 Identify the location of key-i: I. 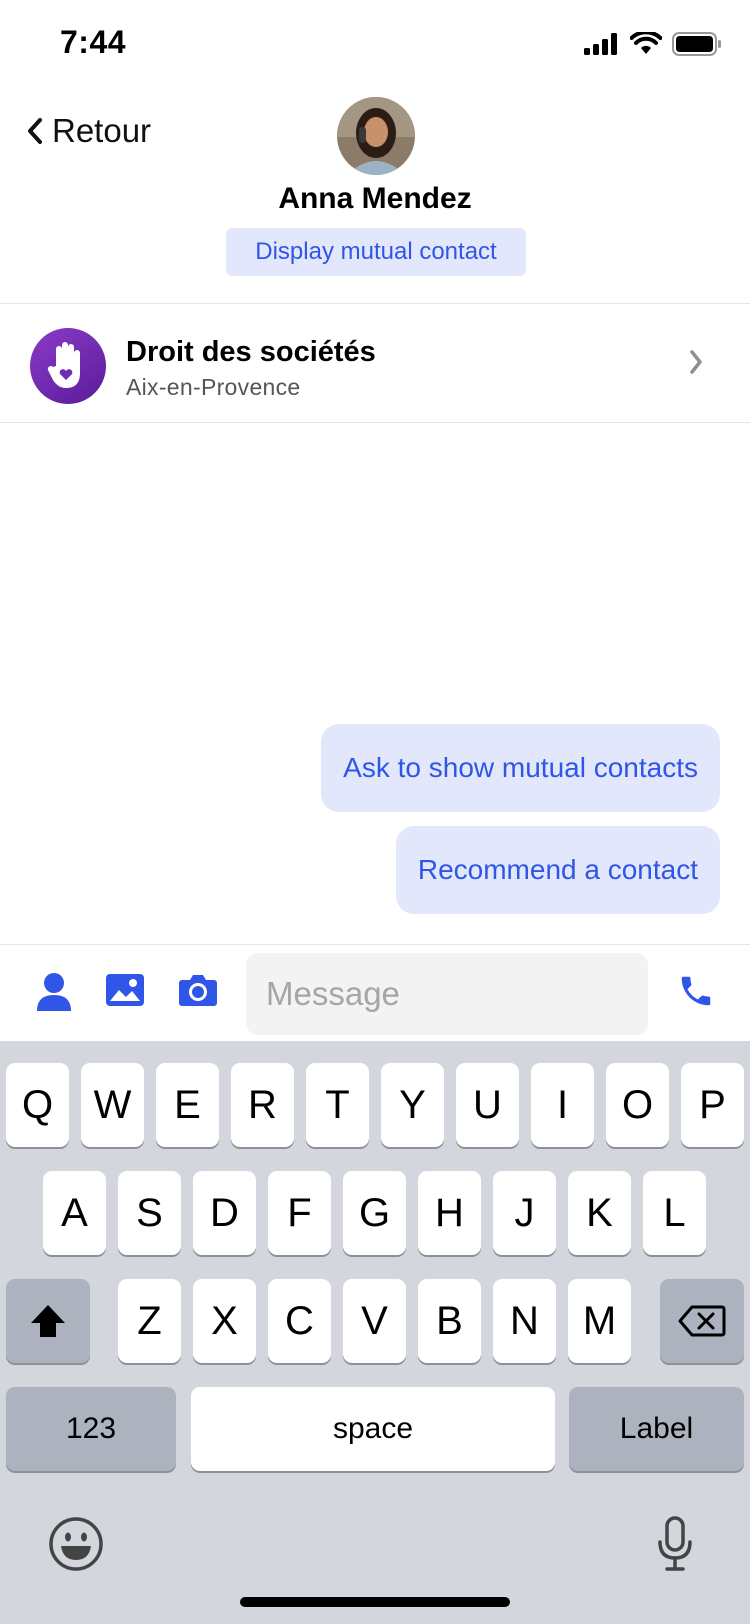
(562, 1105).